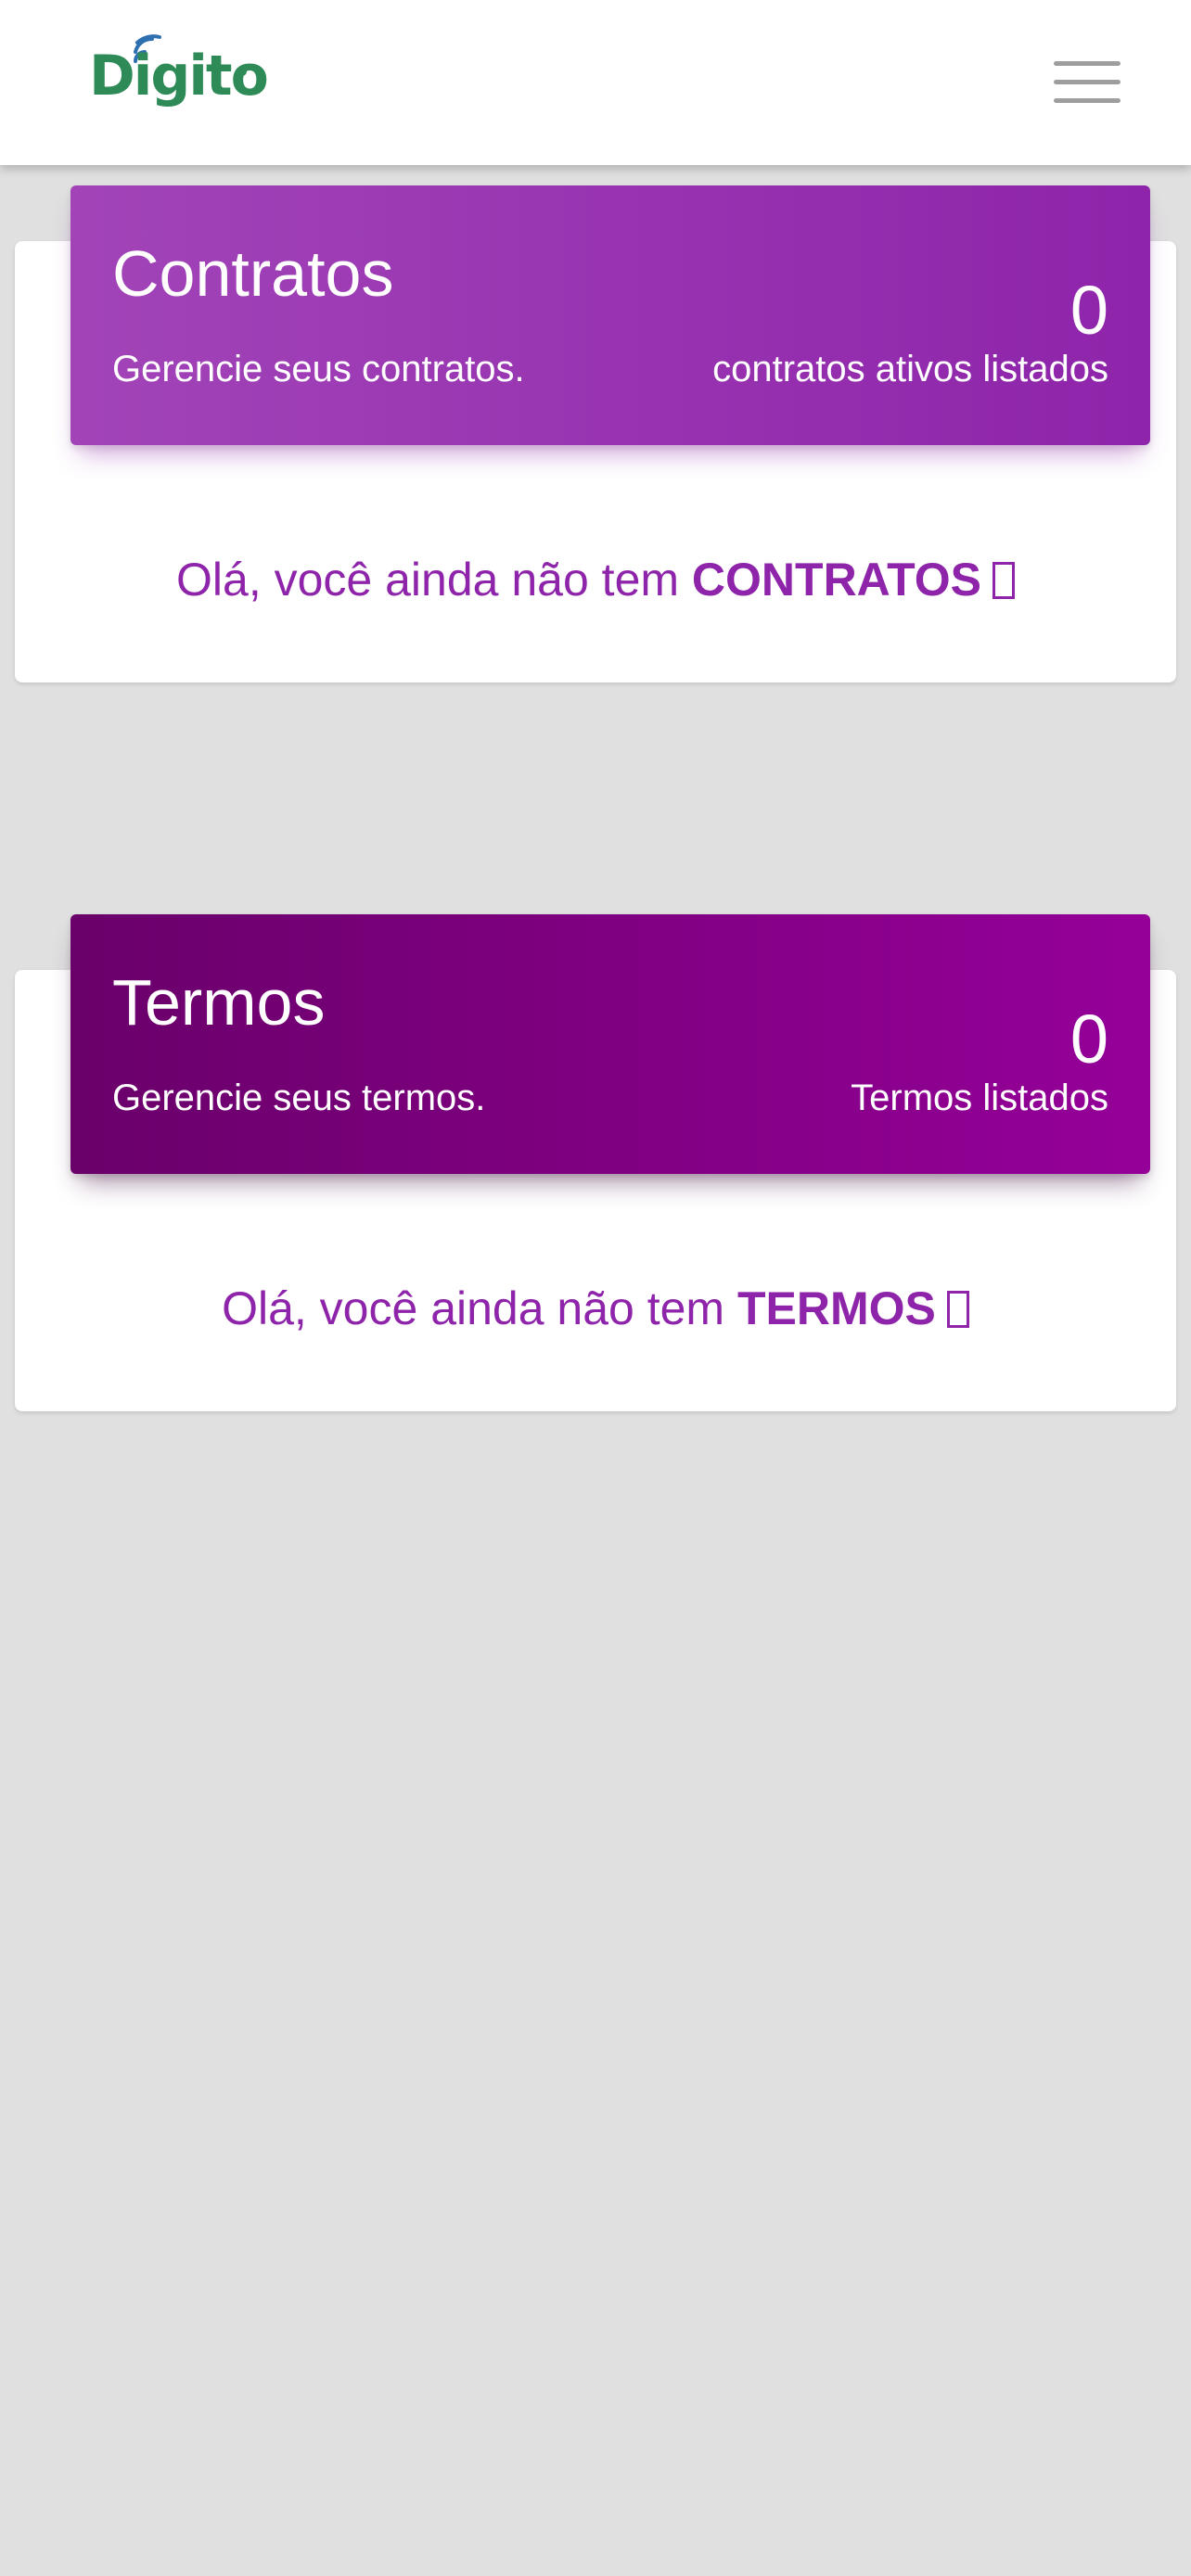 The height and width of the screenshot is (2576, 1191). What do you see at coordinates (1087, 64) in the screenshot?
I see `hamburger-menu-icon` at bounding box center [1087, 64].